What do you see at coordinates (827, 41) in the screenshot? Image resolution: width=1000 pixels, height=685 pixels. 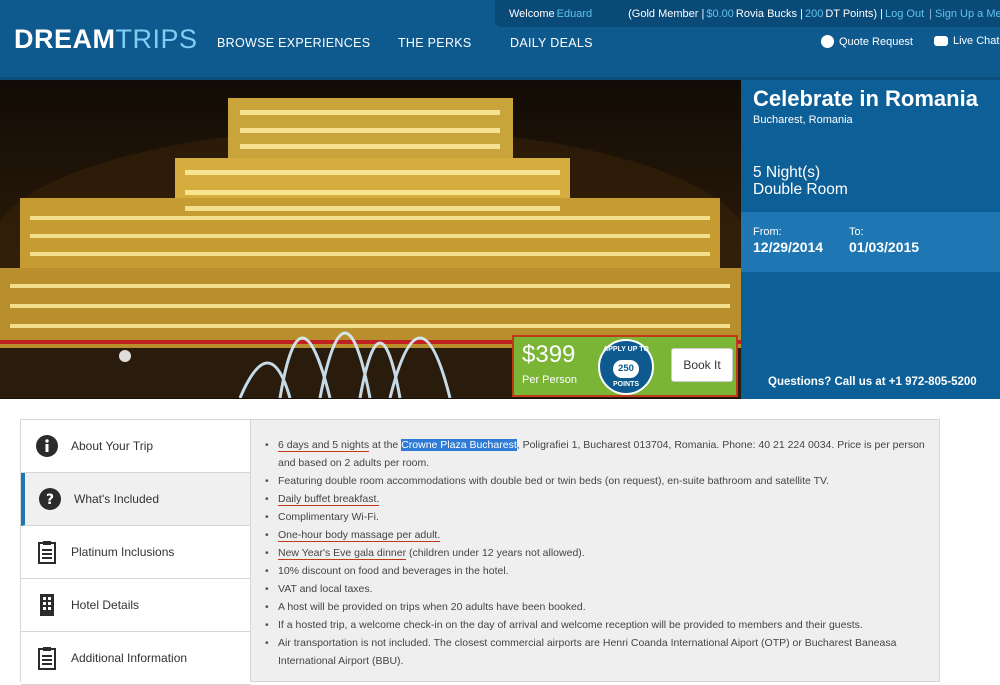 I see `download-icon` at bounding box center [827, 41].